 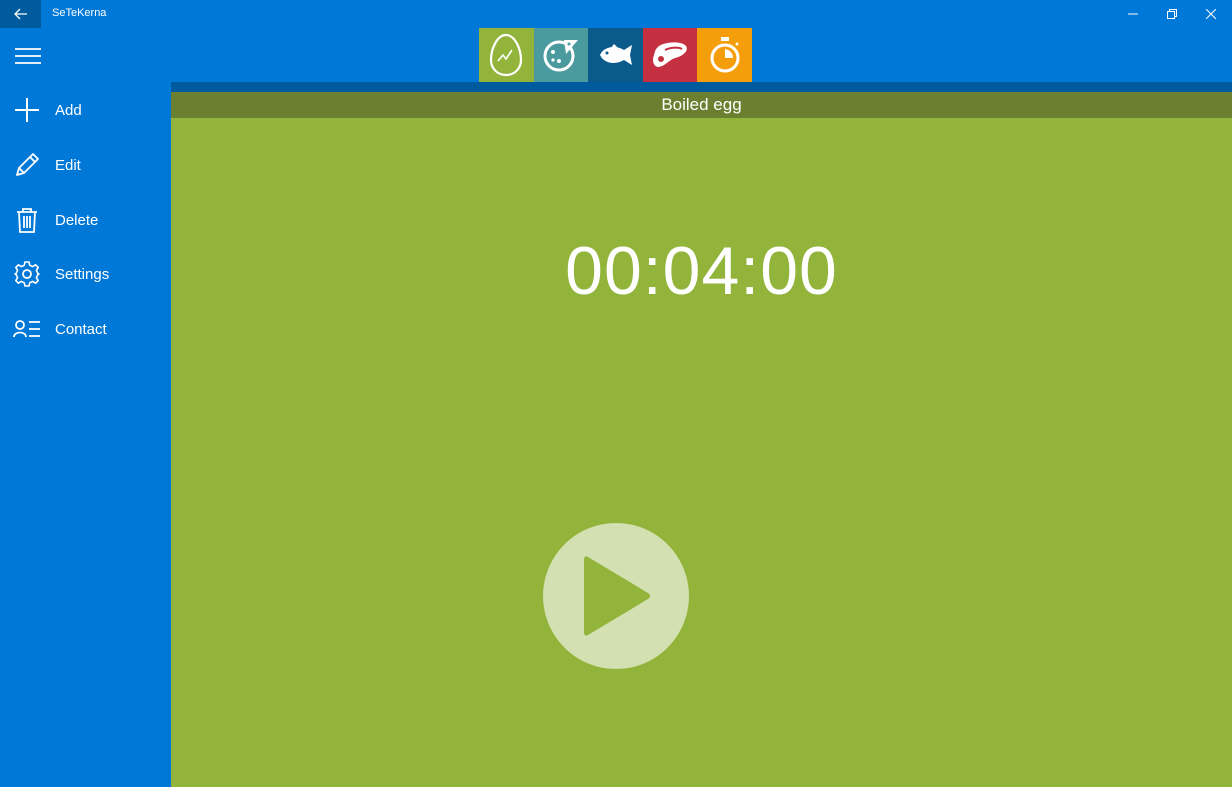 I want to click on nav-edit-label: Edit, so click(x=68, y=165).